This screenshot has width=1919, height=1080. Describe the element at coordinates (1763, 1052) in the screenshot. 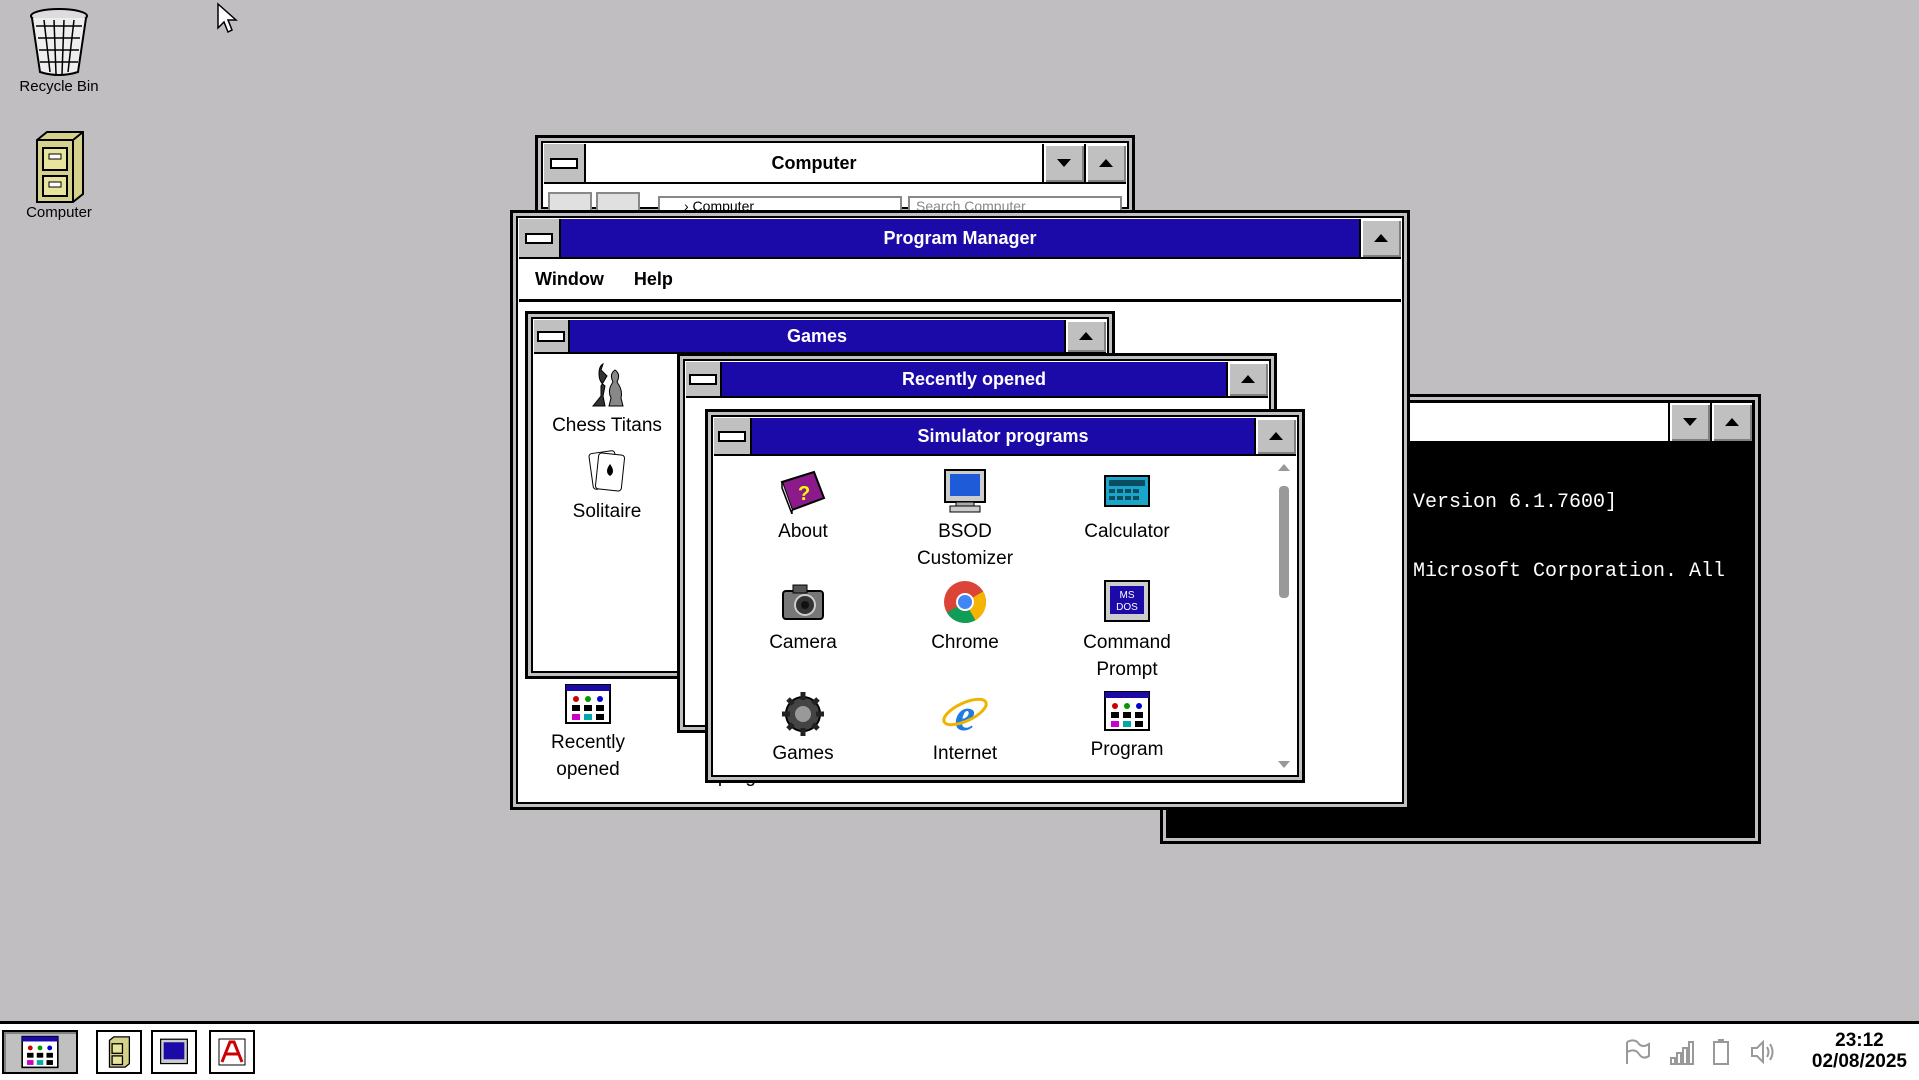

I see `volume-icon` at that location.